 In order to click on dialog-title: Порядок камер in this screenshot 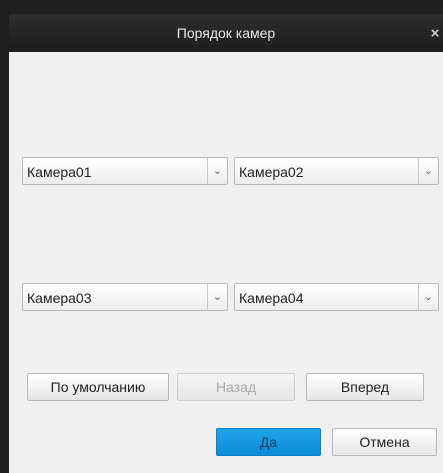, I will do `click(226, 33)`.